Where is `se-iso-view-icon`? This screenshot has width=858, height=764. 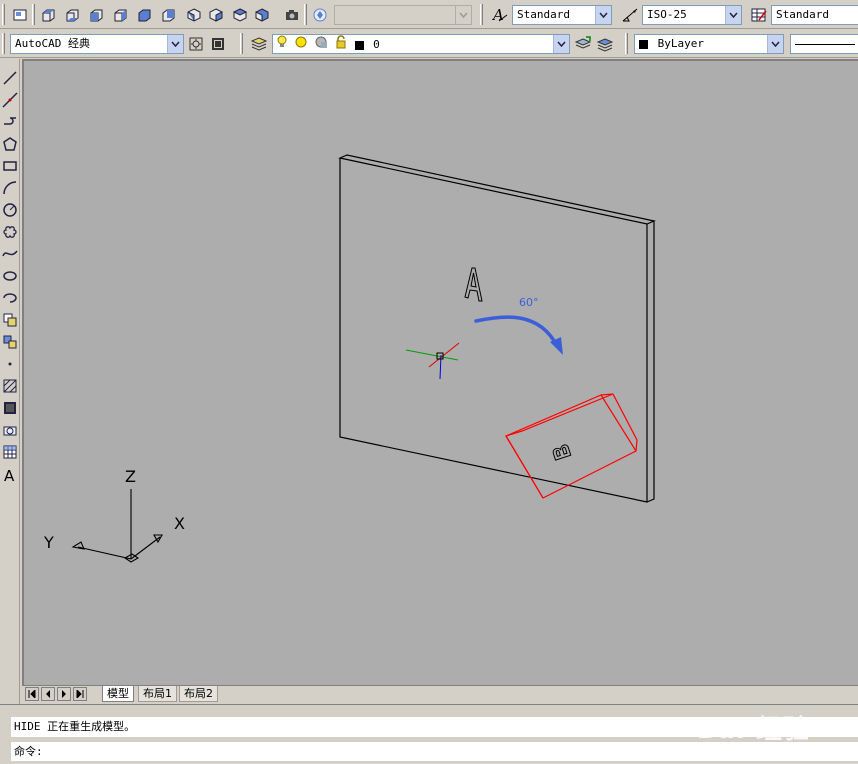
se-iso-view-icon is located at coordinates (215, 14).